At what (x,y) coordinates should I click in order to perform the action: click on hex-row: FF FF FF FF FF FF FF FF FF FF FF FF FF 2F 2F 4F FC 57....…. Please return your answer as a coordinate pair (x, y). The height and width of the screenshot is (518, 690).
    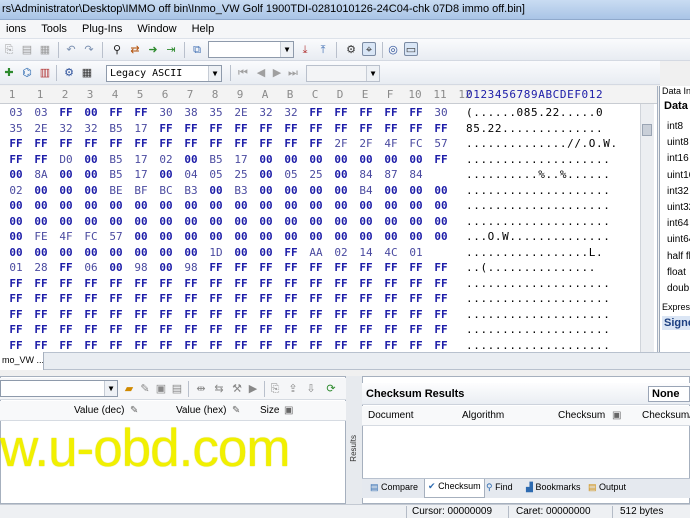
    Looking at the image, I should click on (328, 143).